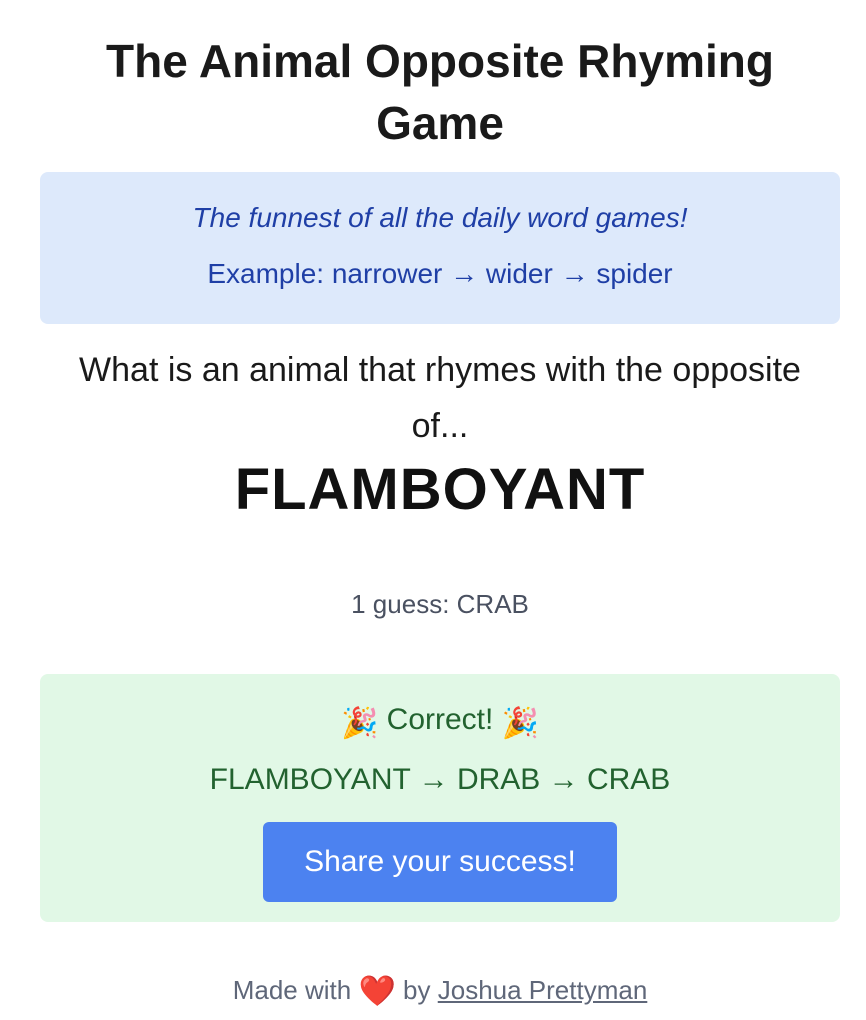 The height and width of the screenshot is (1020, 866). I want to click on author-link: Joshua Prettyman, so click(543, 990).